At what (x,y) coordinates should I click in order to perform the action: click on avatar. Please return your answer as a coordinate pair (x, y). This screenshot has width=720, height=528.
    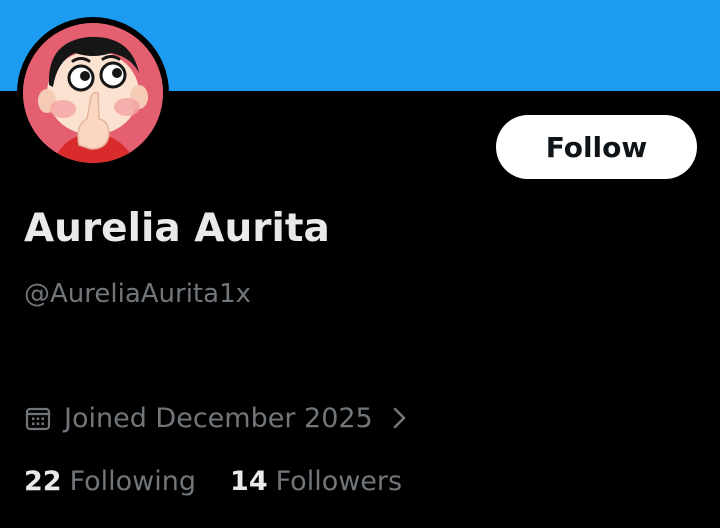
    Looking at the image, I should click on (93, 93).